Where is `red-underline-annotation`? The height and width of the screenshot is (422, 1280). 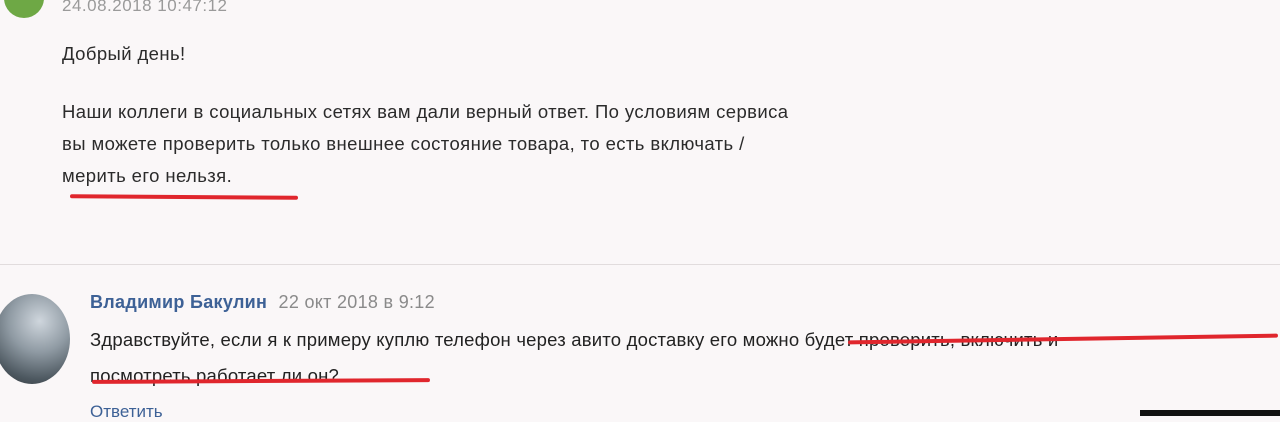 red-underline-annotation is located at coordinates (184, 197).